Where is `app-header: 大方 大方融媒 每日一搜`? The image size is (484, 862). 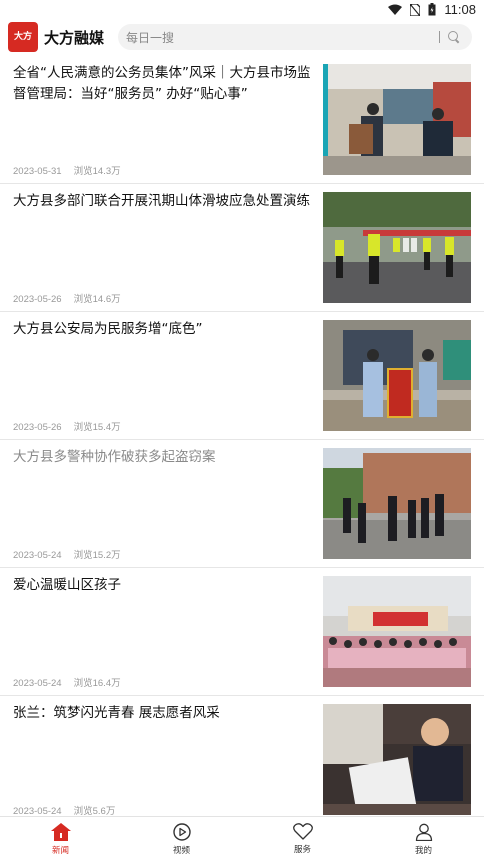
app-header: 大方 大方融媒 每日一搜 is located at coordinates (242, 38).